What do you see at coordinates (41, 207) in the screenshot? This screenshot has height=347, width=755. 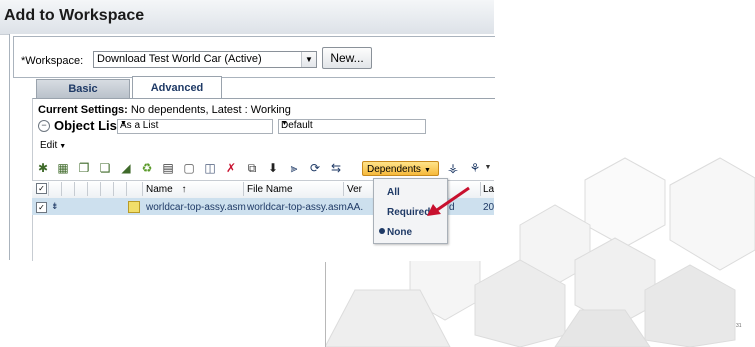 I see `row-checkbox: ✓` at bounding box center [41, 207].